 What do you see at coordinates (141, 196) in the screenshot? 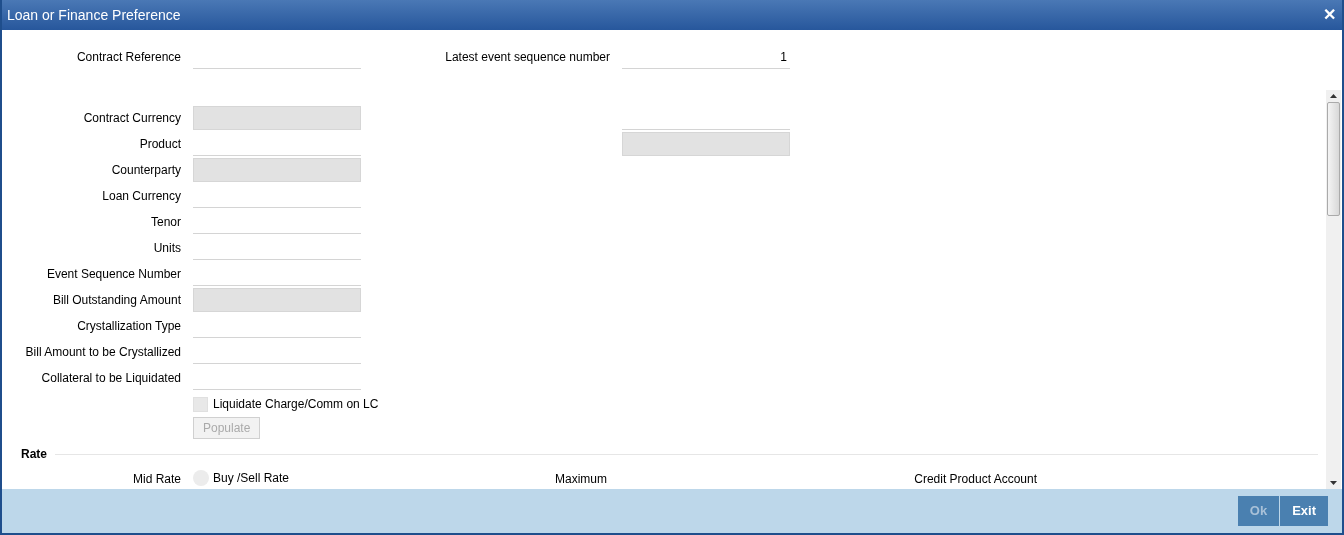
I see `field-label: Loan Currency` at bounding box center [141, 196].